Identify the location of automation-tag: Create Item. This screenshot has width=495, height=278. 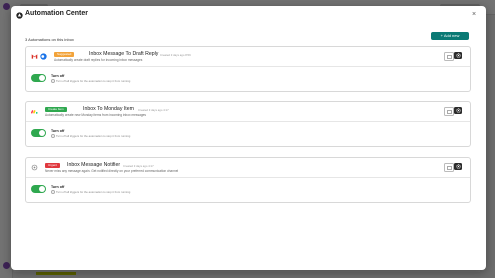
(56, 109).